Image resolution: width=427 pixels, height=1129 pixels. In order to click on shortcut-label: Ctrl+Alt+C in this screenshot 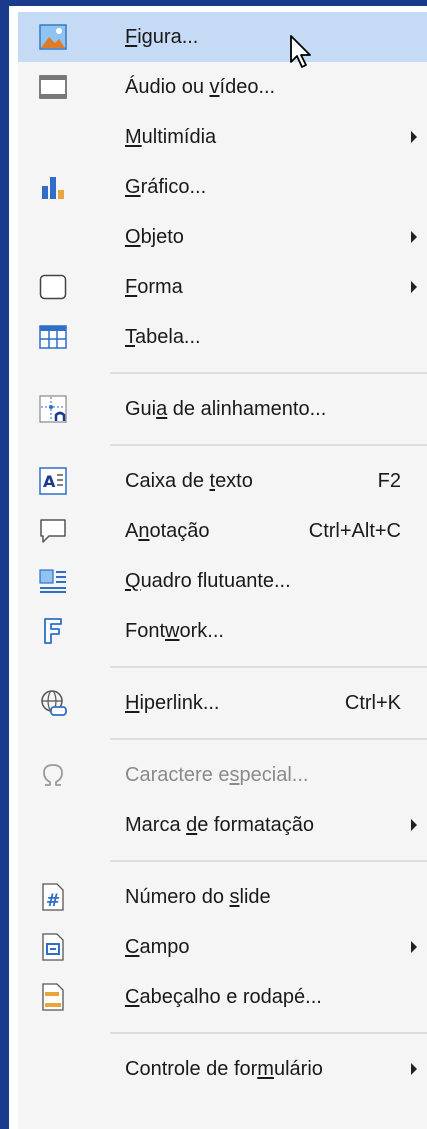, I will do `click(354, 530)`.